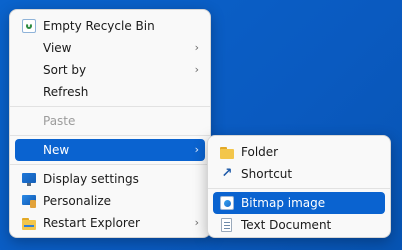  Describe the element at coordinates (110, 92) in the screenshot. I see `menu-item-refresh: Refresh` at that location.